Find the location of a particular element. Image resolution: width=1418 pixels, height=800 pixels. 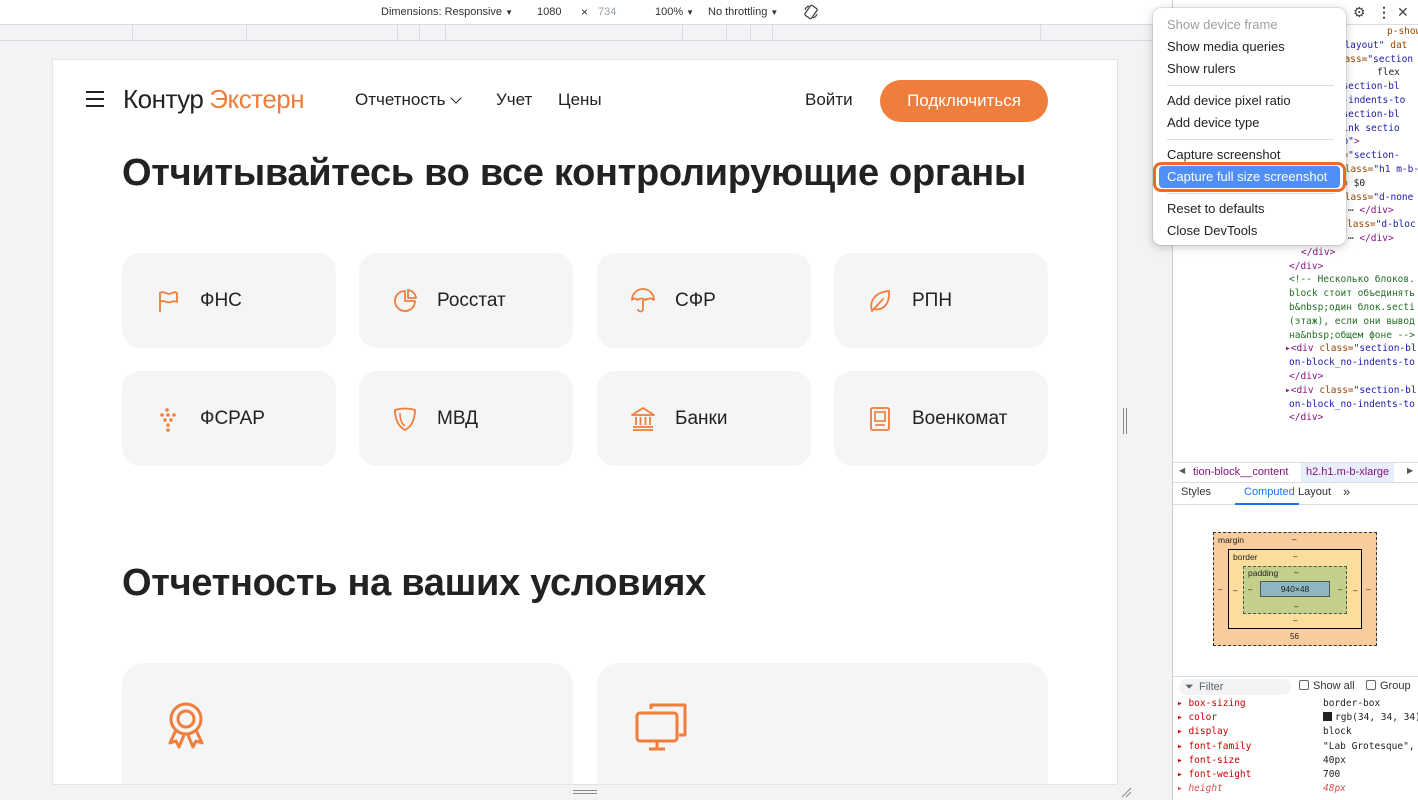

box-model-content: 940×48 is located at coordinates (1295, 589).